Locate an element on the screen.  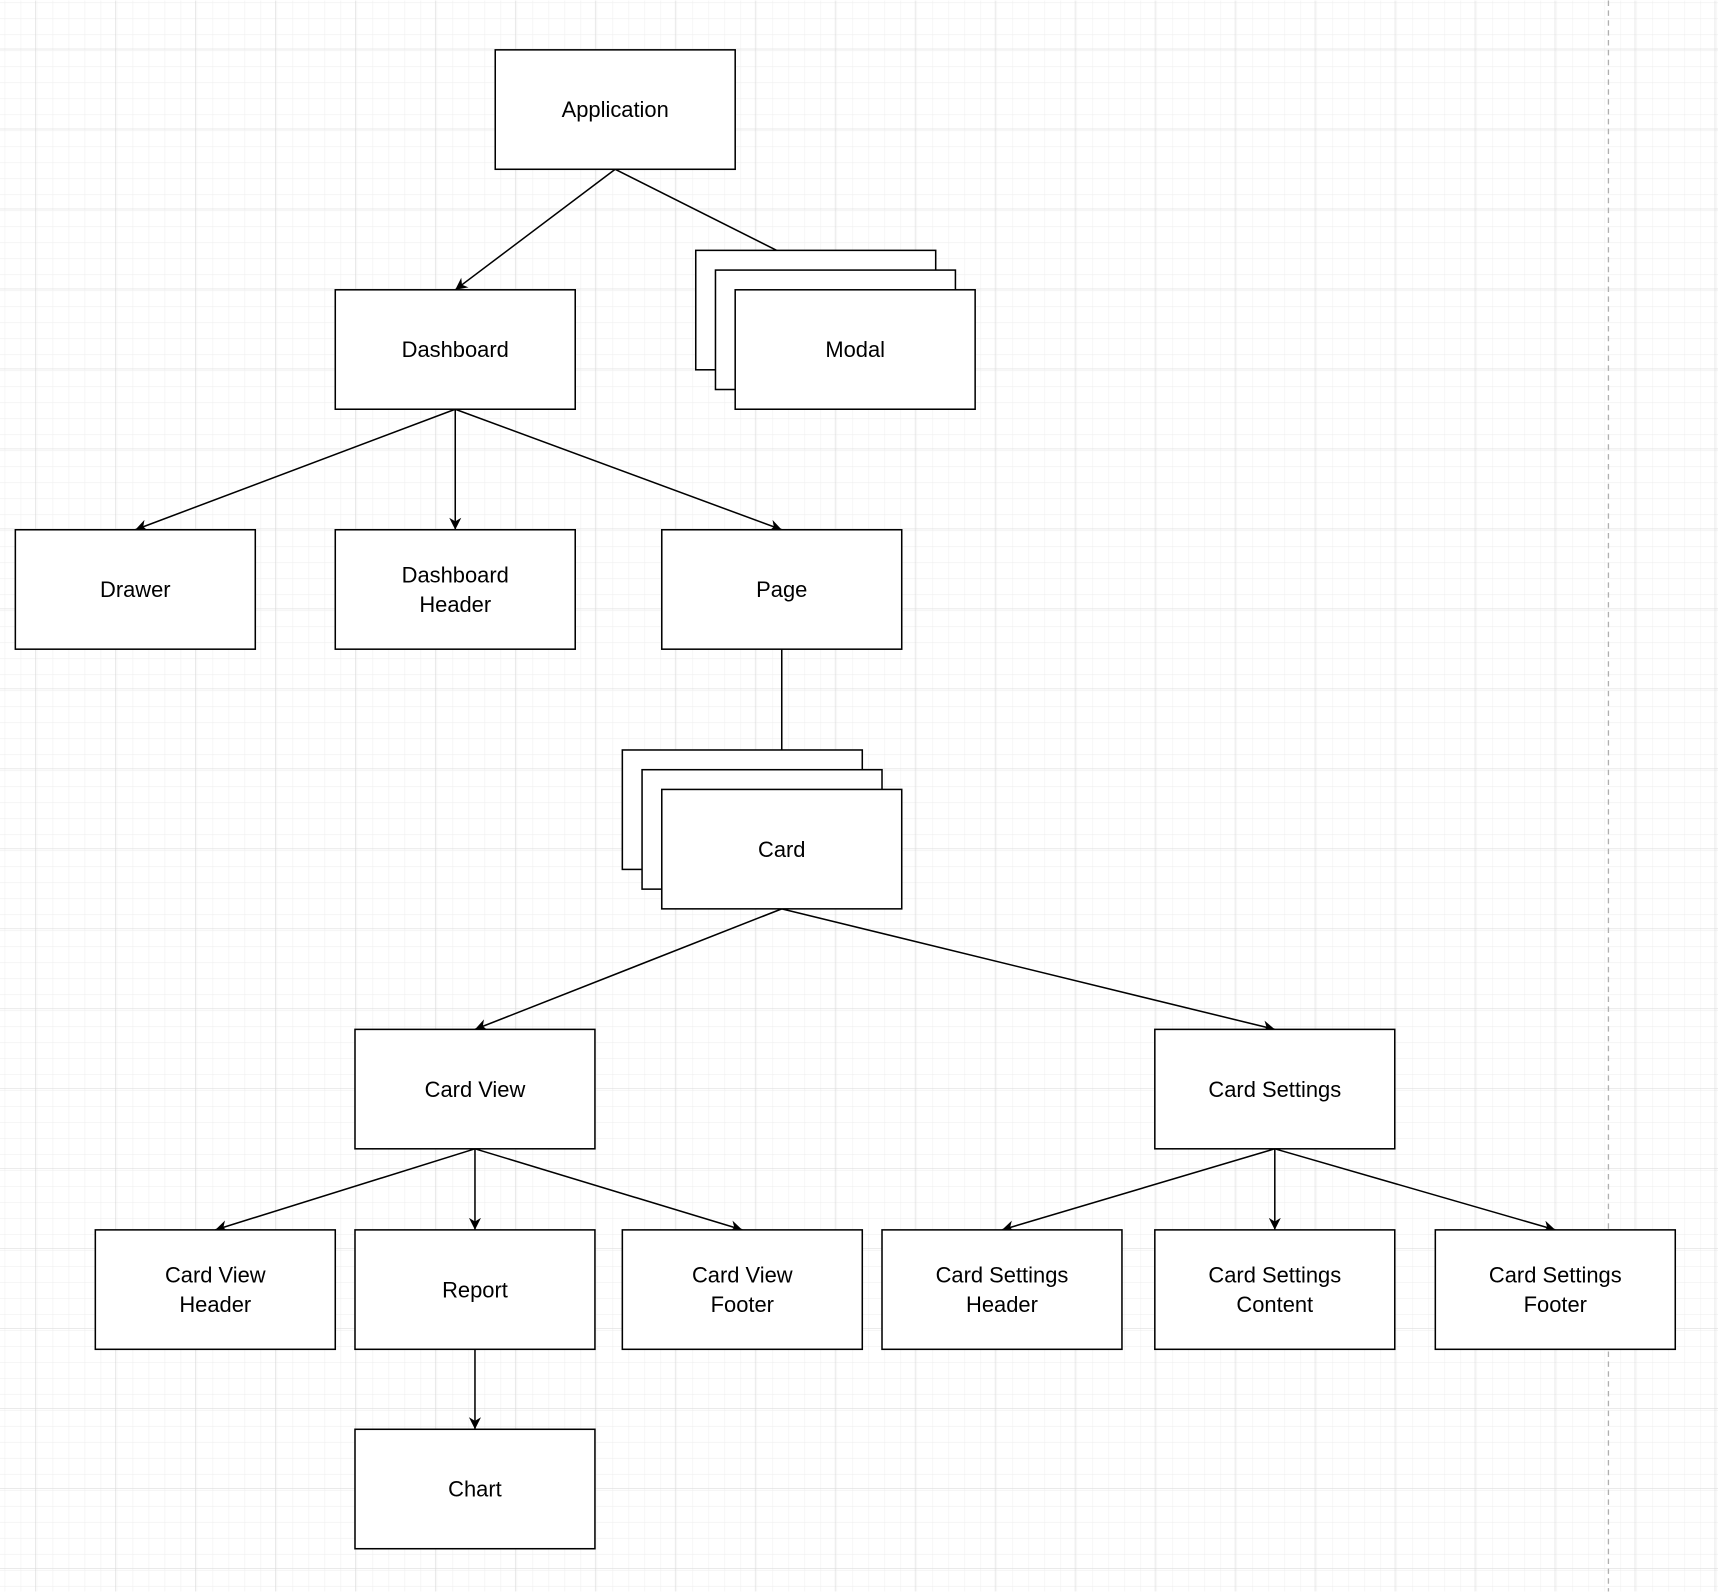
node-dashboard-header: Dashboard Header is located at coordinates (455, 589).